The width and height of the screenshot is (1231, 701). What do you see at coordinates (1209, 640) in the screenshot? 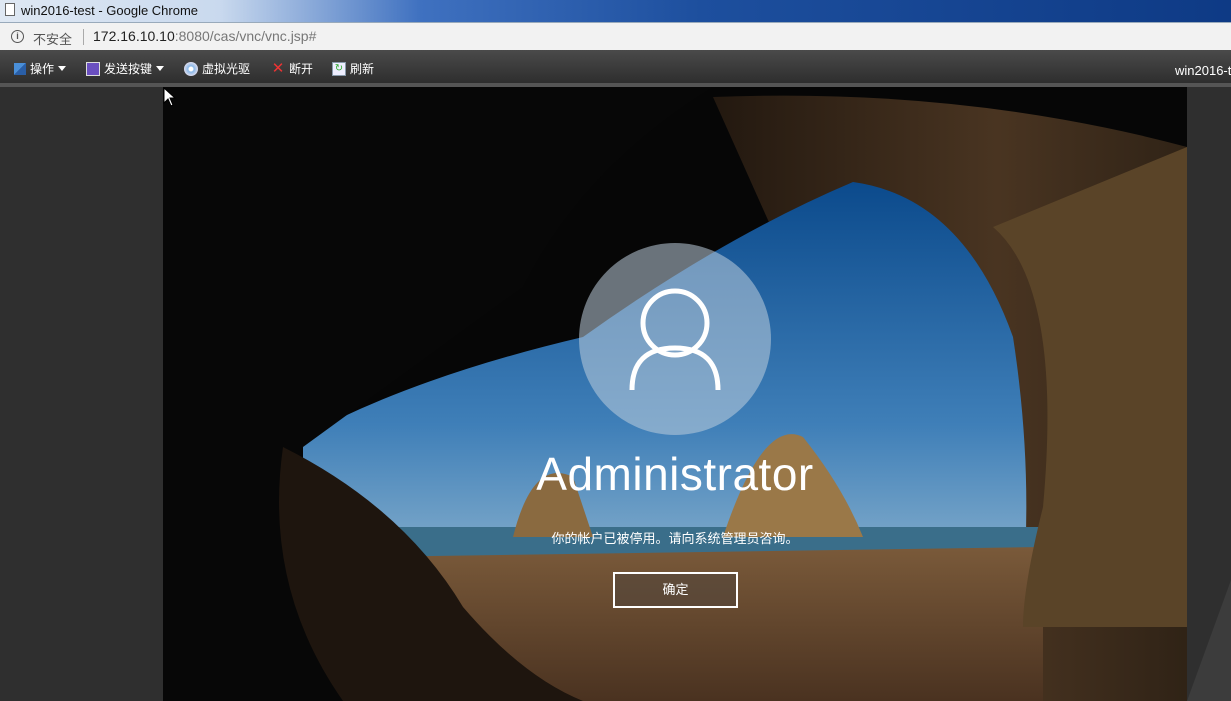
I see `decorative-corner` at bounding box center [1209, 640].